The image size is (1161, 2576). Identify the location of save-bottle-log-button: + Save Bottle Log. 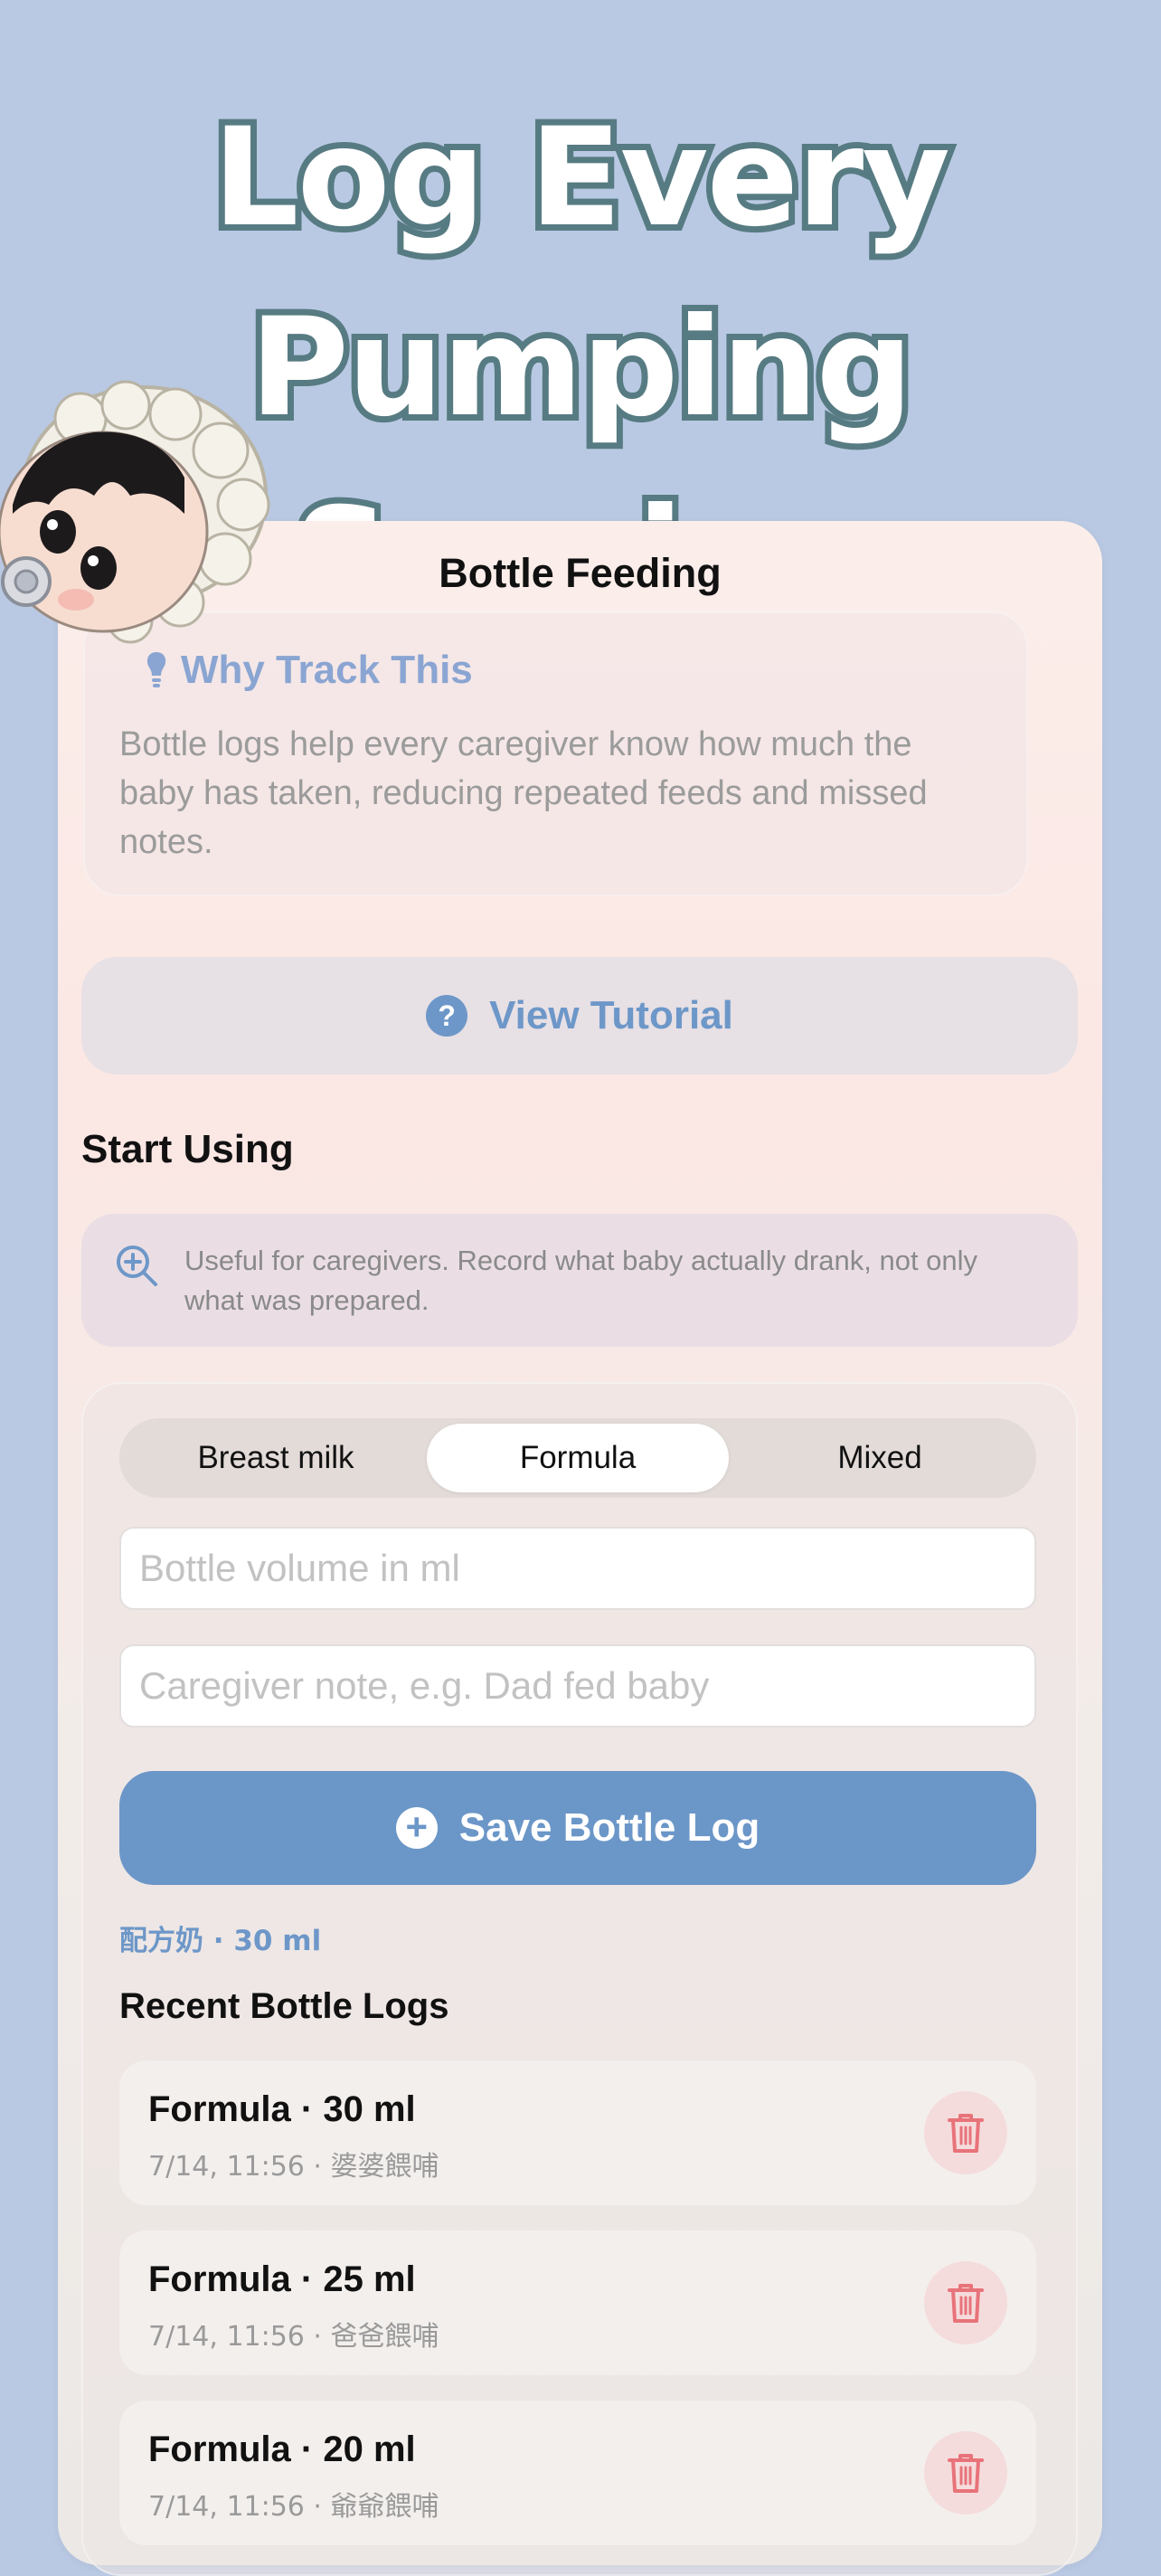
(577, 1828).